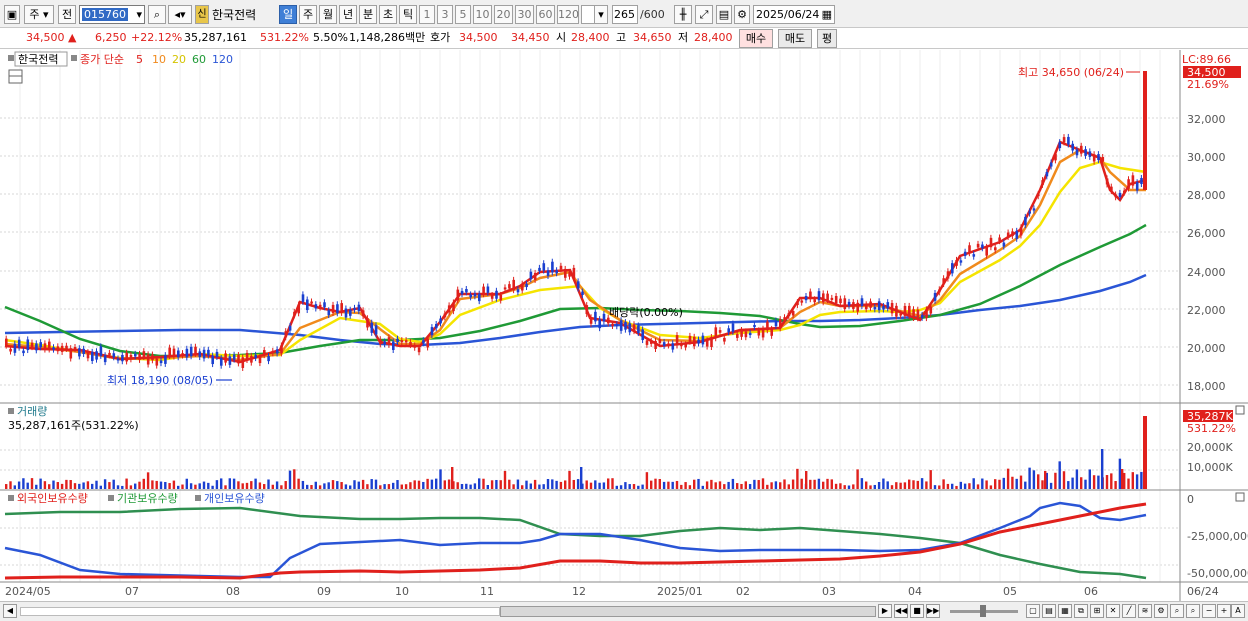 The image size is (1248, 621). What do you see at coordinates (1238, 611) in the screenshot?
I see `text-tool-icon: A` at bounding box center [1238, 611].